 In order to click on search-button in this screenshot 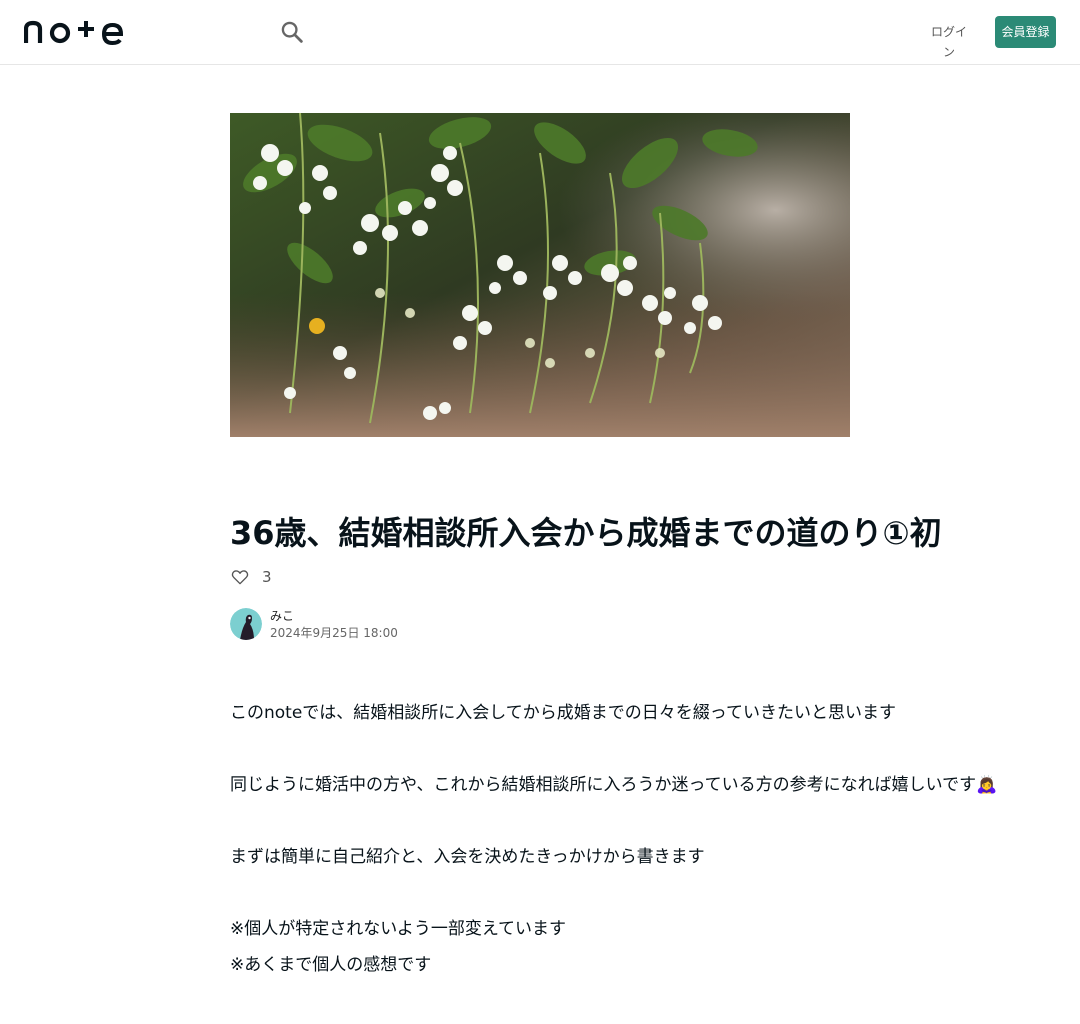, I will do `click(292, 32)`.